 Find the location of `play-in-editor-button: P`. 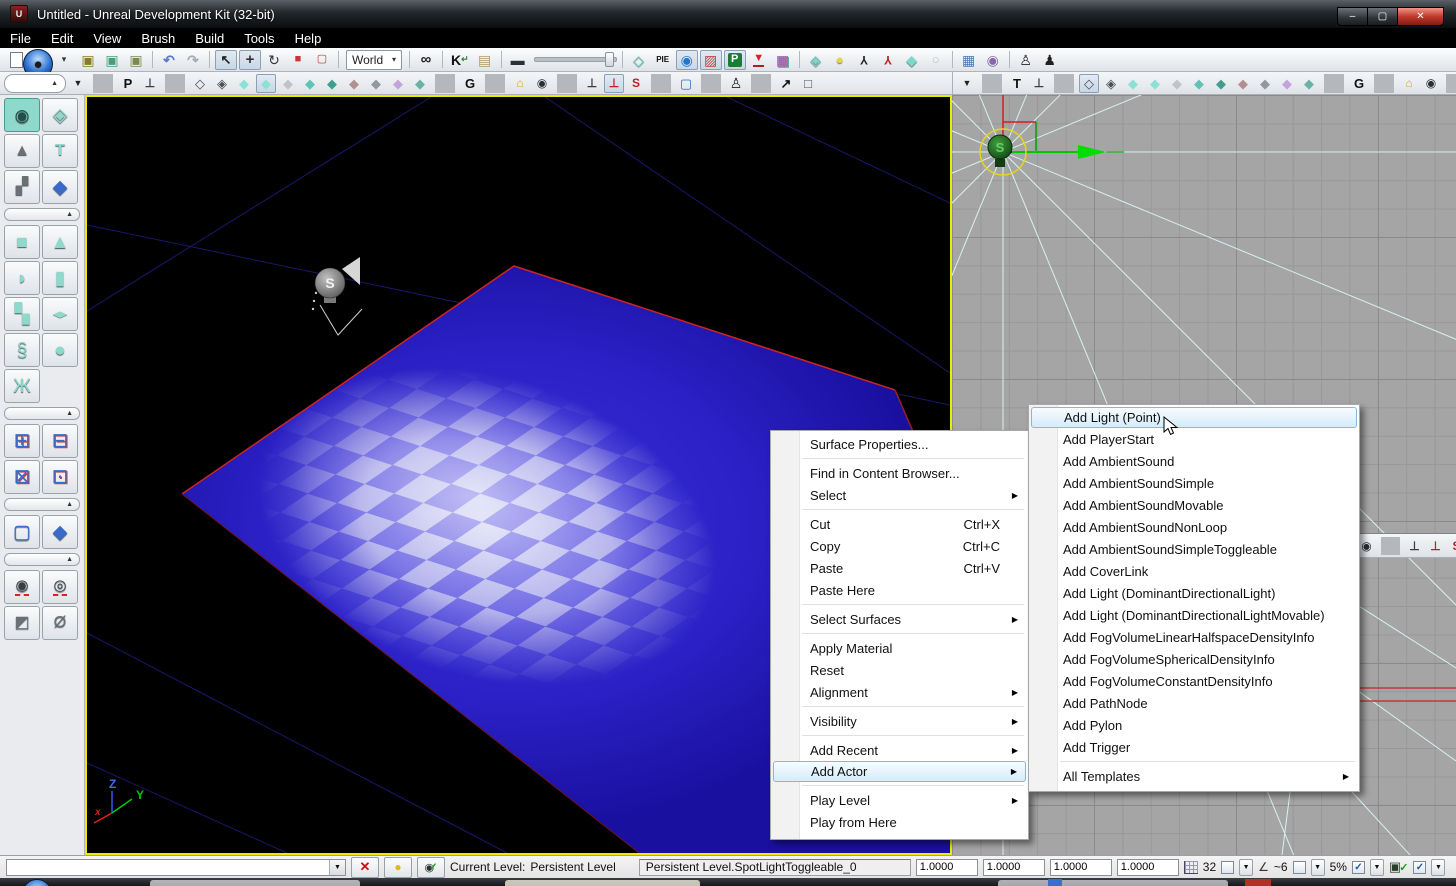

play-in-editor-button: P is located at coordinates (734, 59).